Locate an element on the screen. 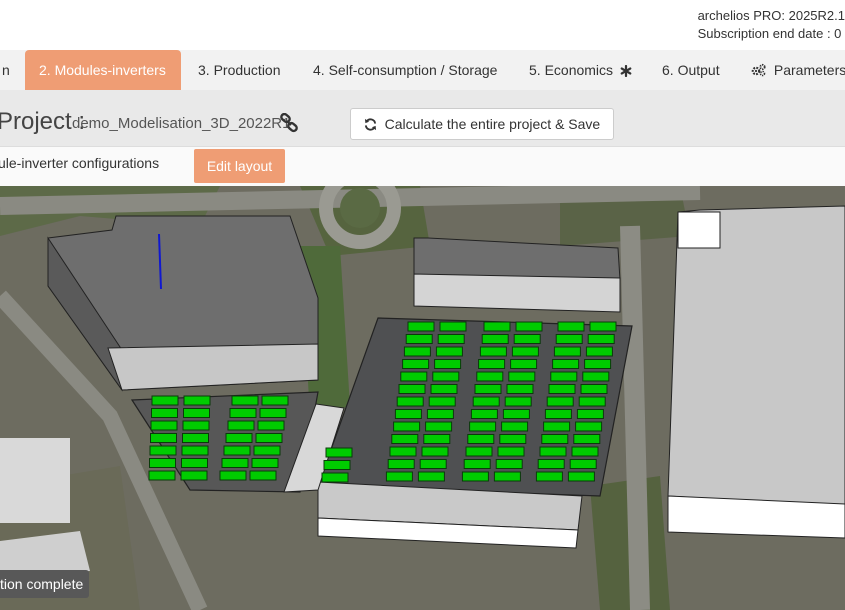  status-toast: tion complete is located at coordinates (45, 584).